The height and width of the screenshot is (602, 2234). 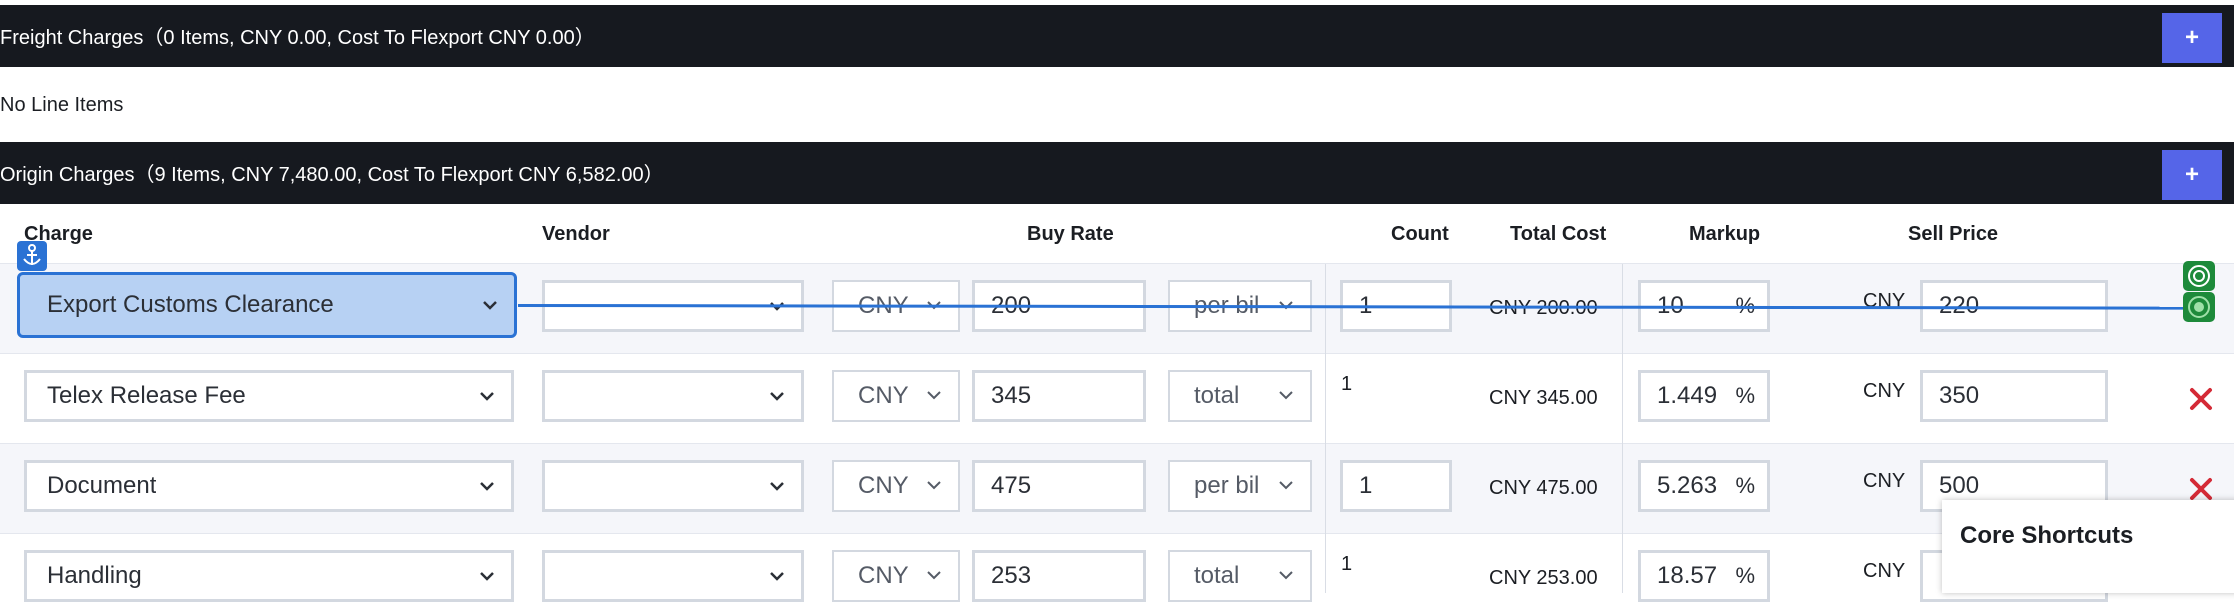 I want to click on charge-select: Export Customs Clearance, so click(x=267, y=305).